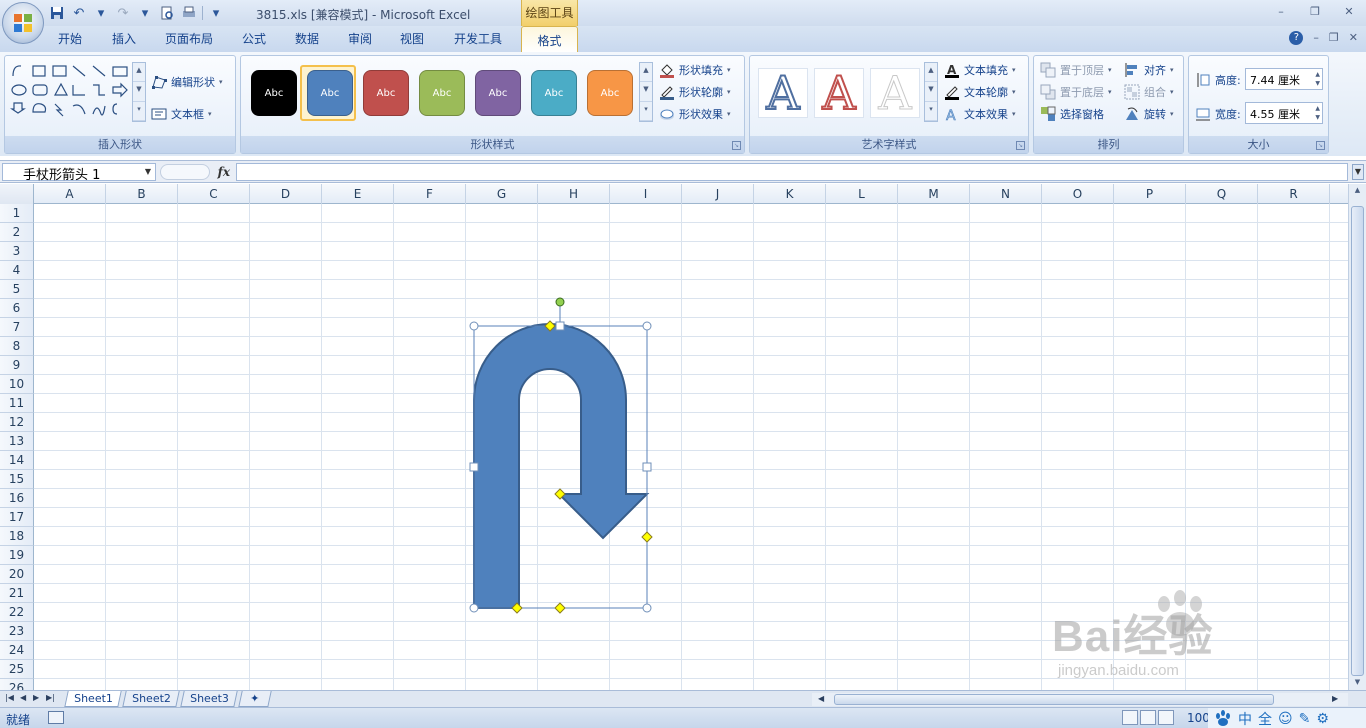 The image size is (1366, 728). I want to click on help-icon: ?, so click(1296, 38).